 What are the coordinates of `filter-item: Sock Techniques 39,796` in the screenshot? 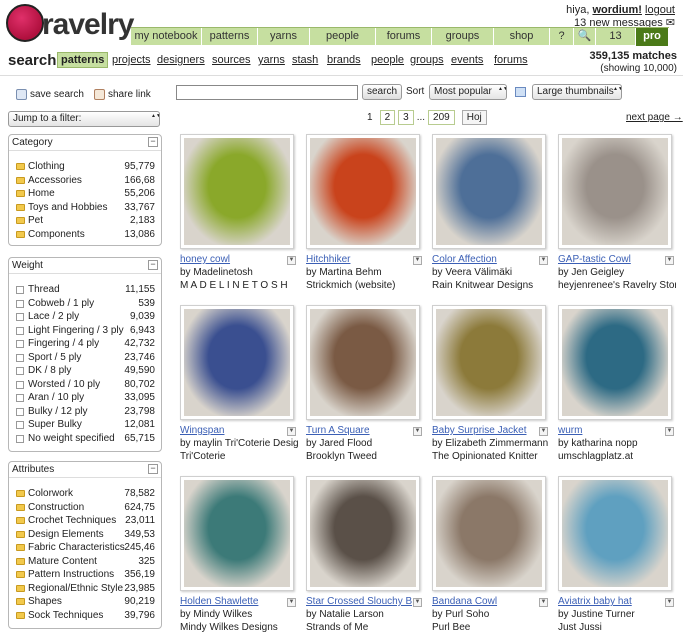 It's located at (85, 616).